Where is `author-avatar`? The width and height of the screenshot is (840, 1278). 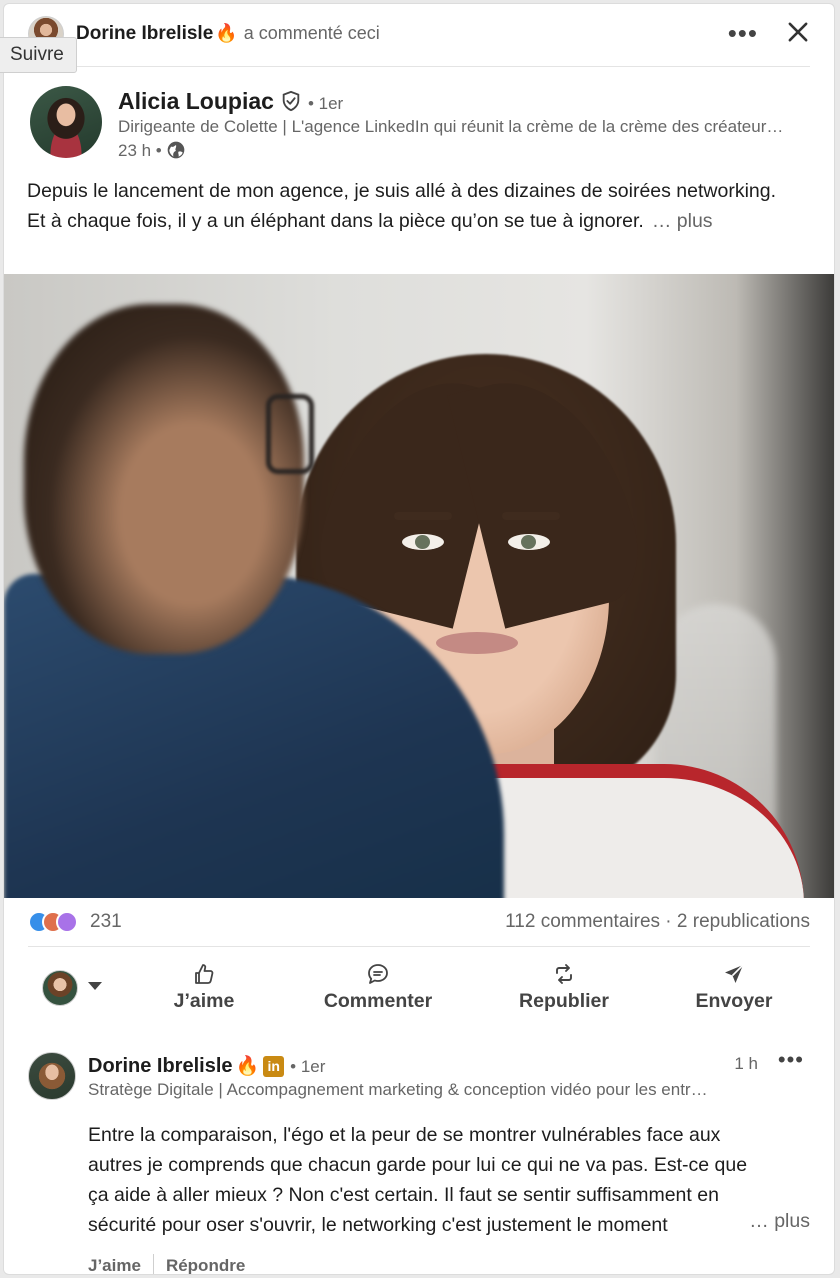
author-avatar is located at coordinates (66, 122).